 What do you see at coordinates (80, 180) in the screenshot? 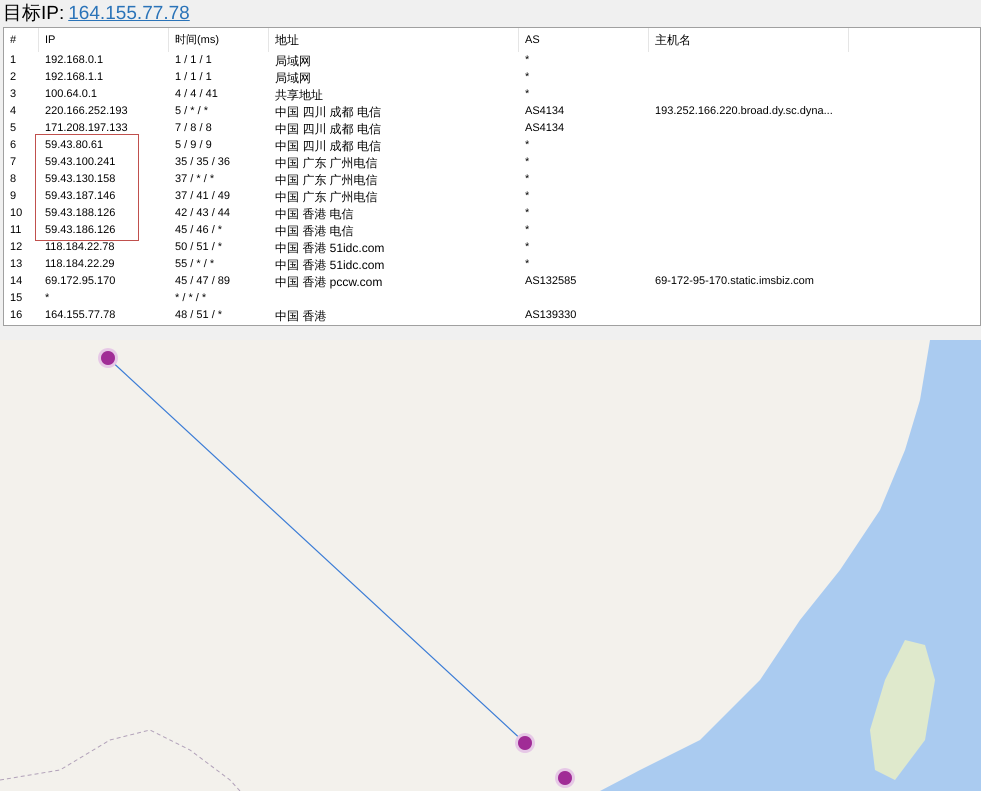
I see `ip-address: 59.43.130.158` at bounding box center [80, 180].